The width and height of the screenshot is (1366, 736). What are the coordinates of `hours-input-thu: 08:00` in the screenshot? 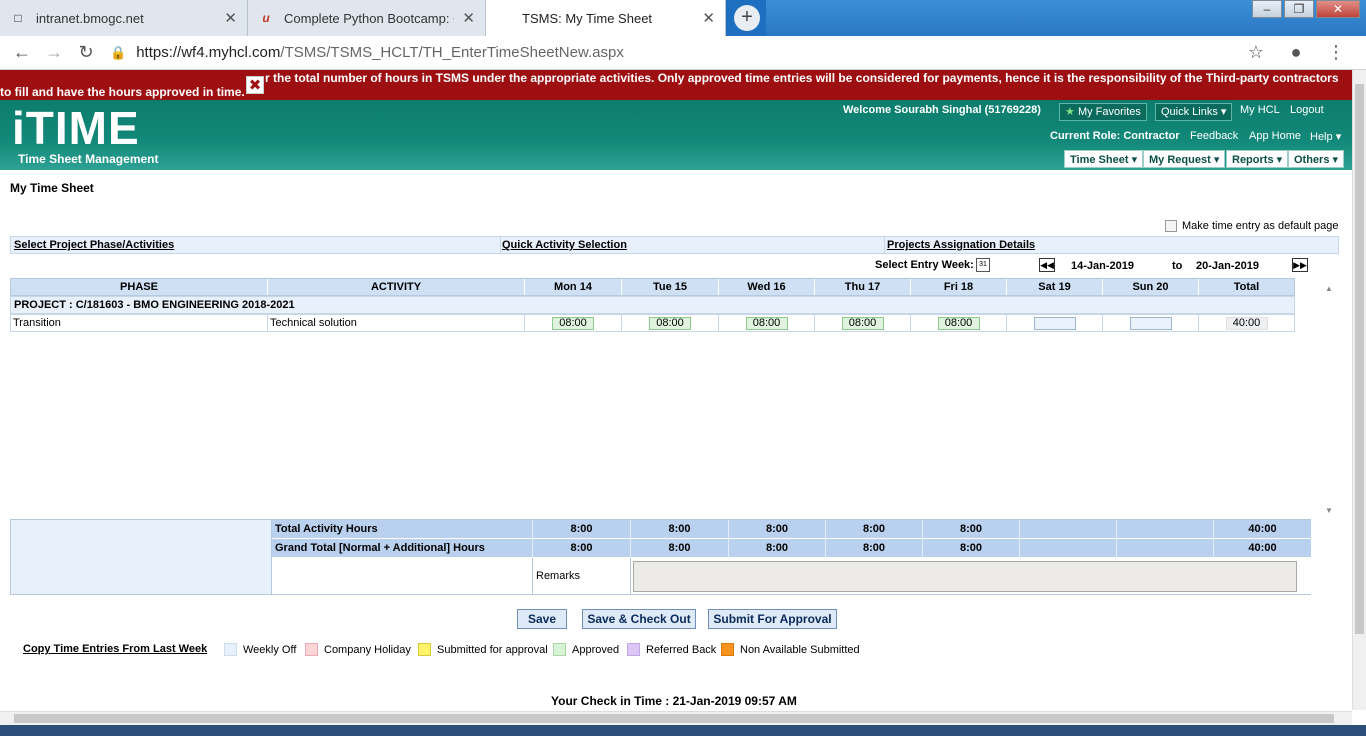 It's located at (862, 323).